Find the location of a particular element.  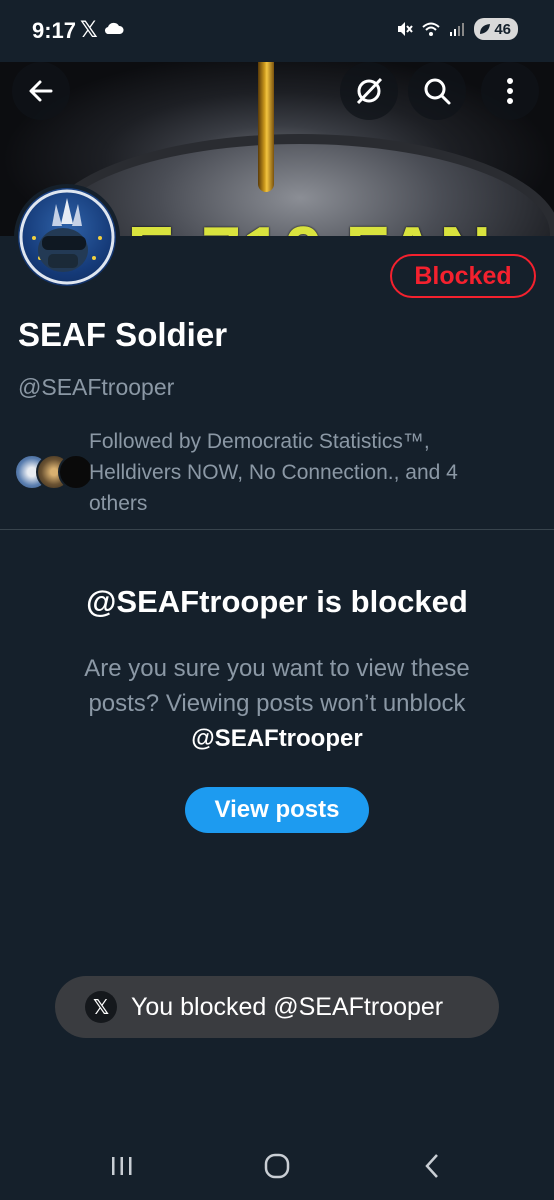

home-icon is located at coordinates (277, 1166).